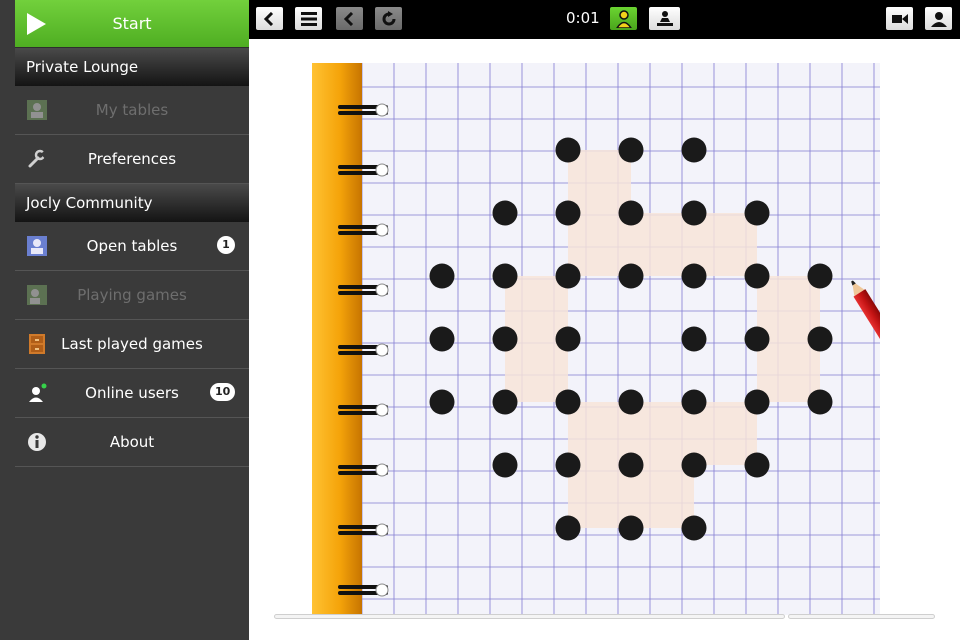 The image size is (960, 640). I want to click on menu-button, so click(308, 18).